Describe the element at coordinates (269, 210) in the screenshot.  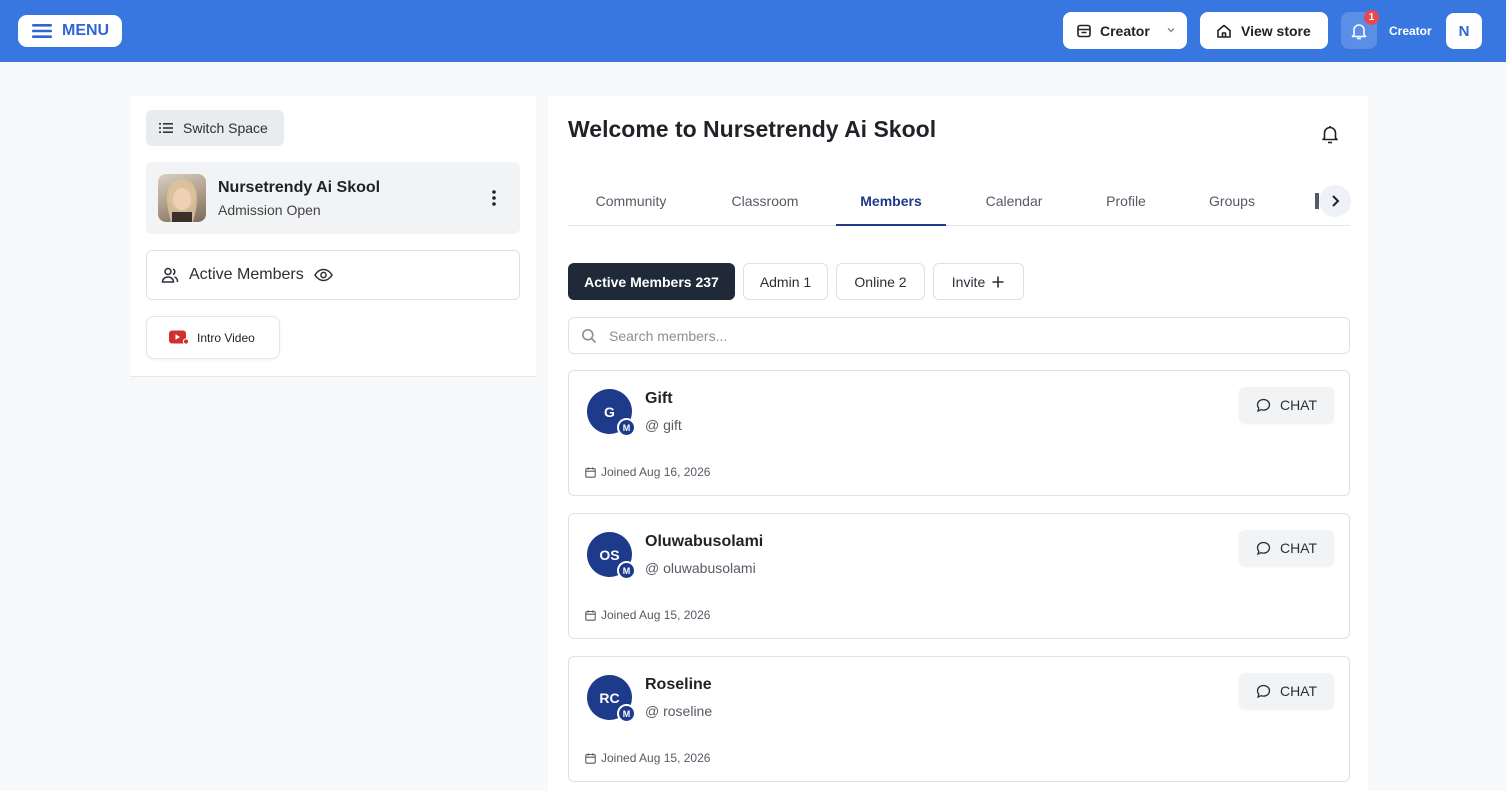
I see `space-status: Admission Open` at that location.